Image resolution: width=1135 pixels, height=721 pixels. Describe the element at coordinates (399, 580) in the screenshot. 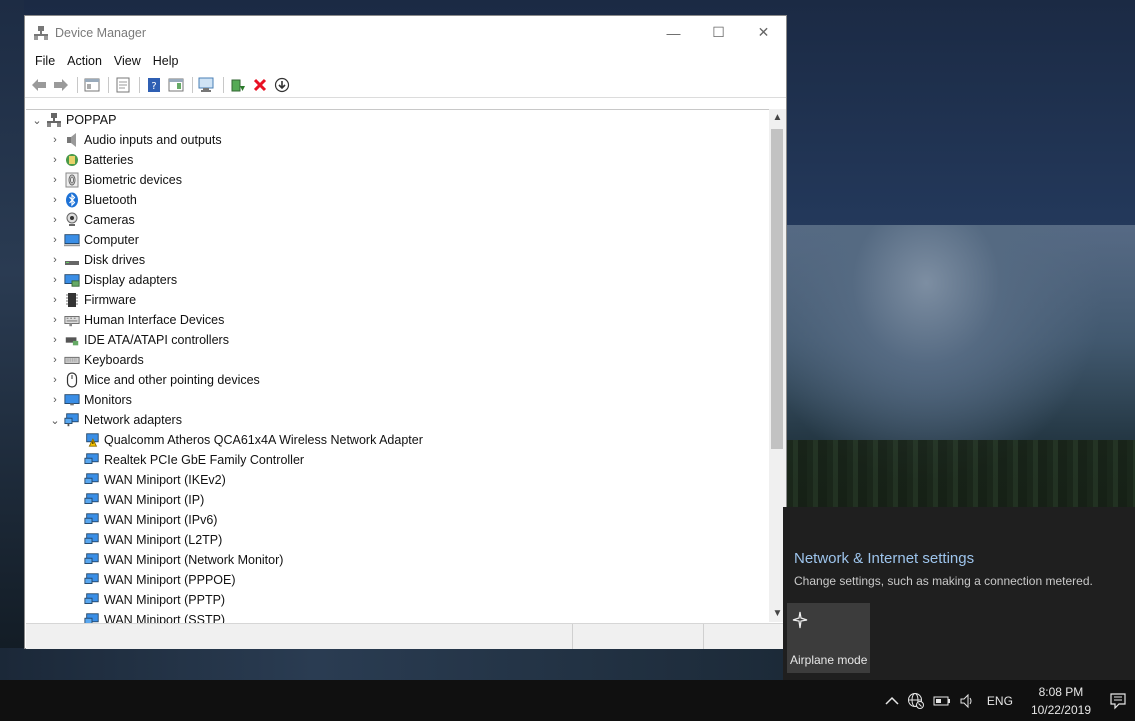

I see `network-adapter-item: WAN Miniport (PPPOE)` at that location.